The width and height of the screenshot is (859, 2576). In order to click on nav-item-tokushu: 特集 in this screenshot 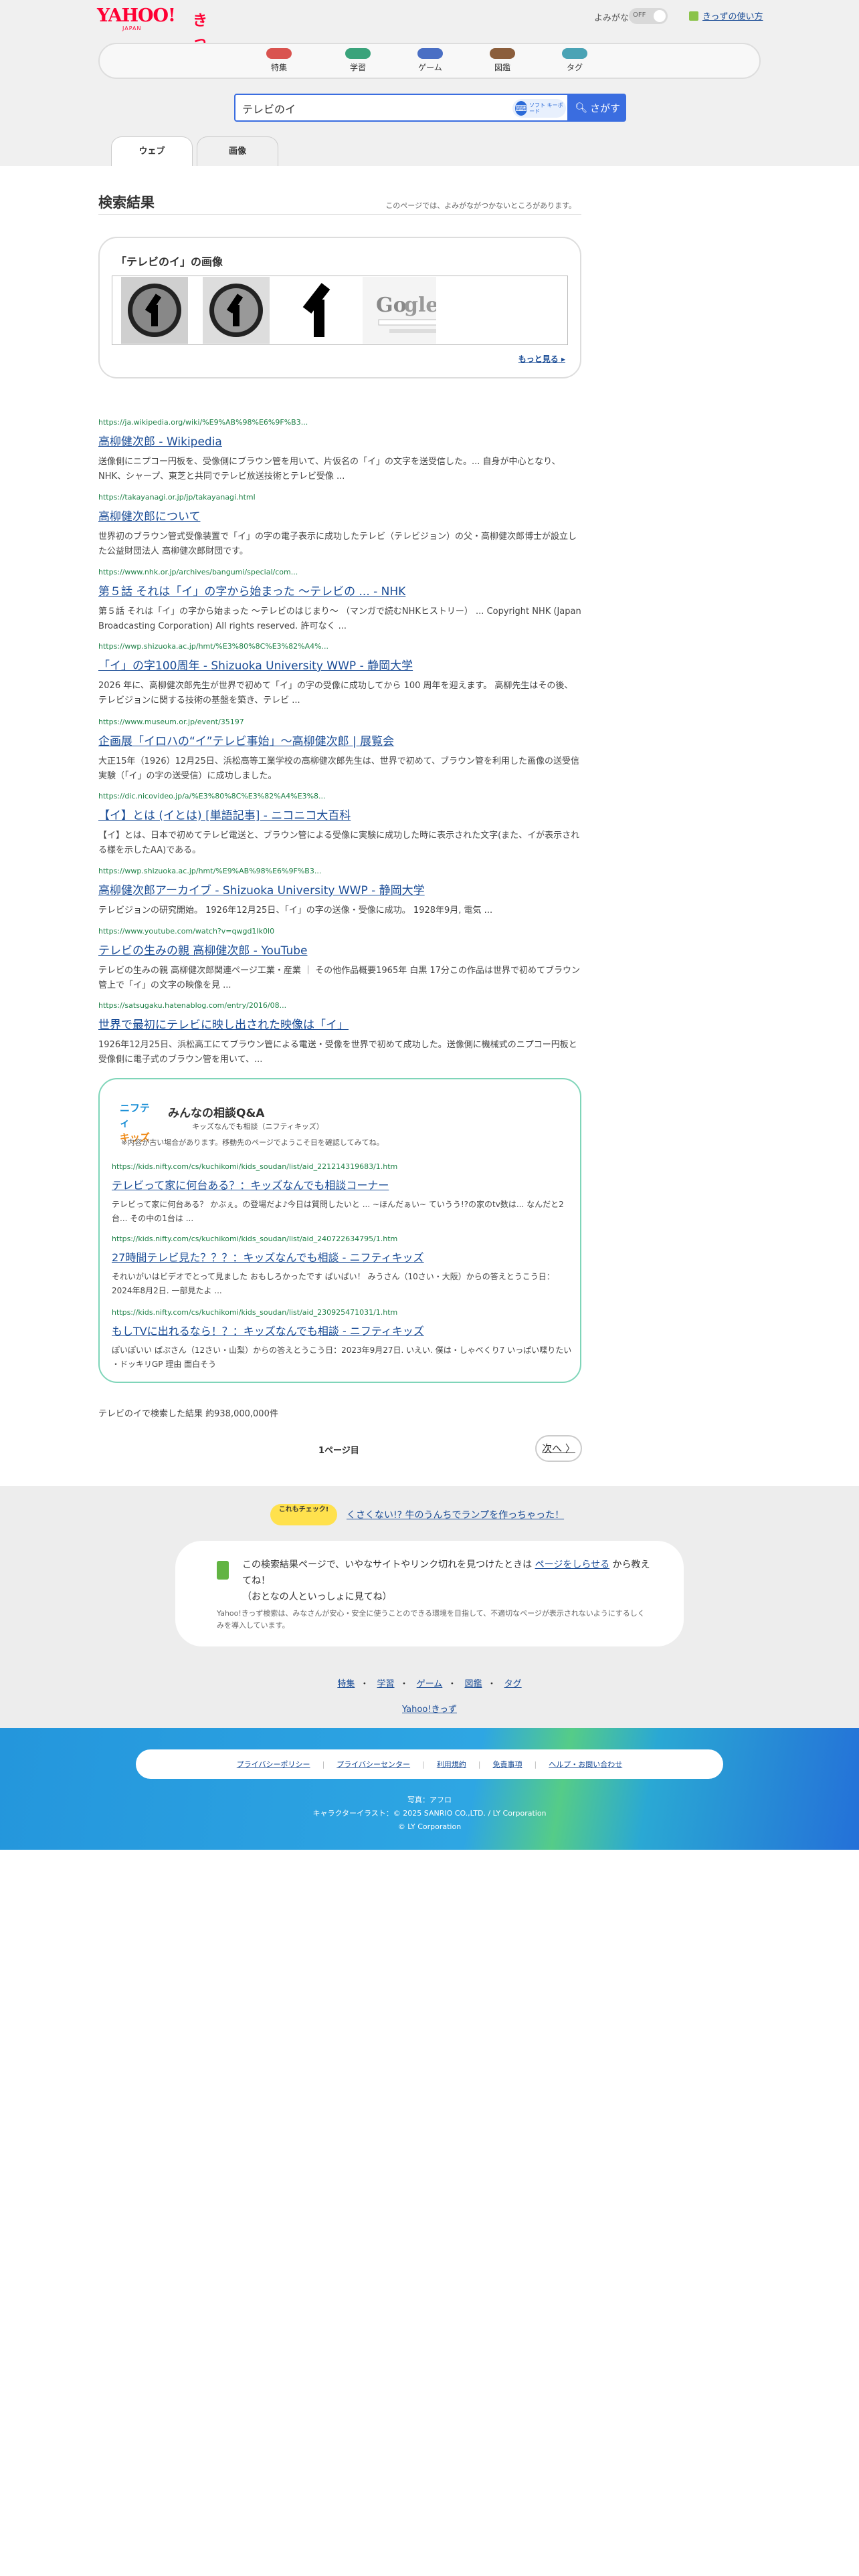, I will do `click(279, 61)`.